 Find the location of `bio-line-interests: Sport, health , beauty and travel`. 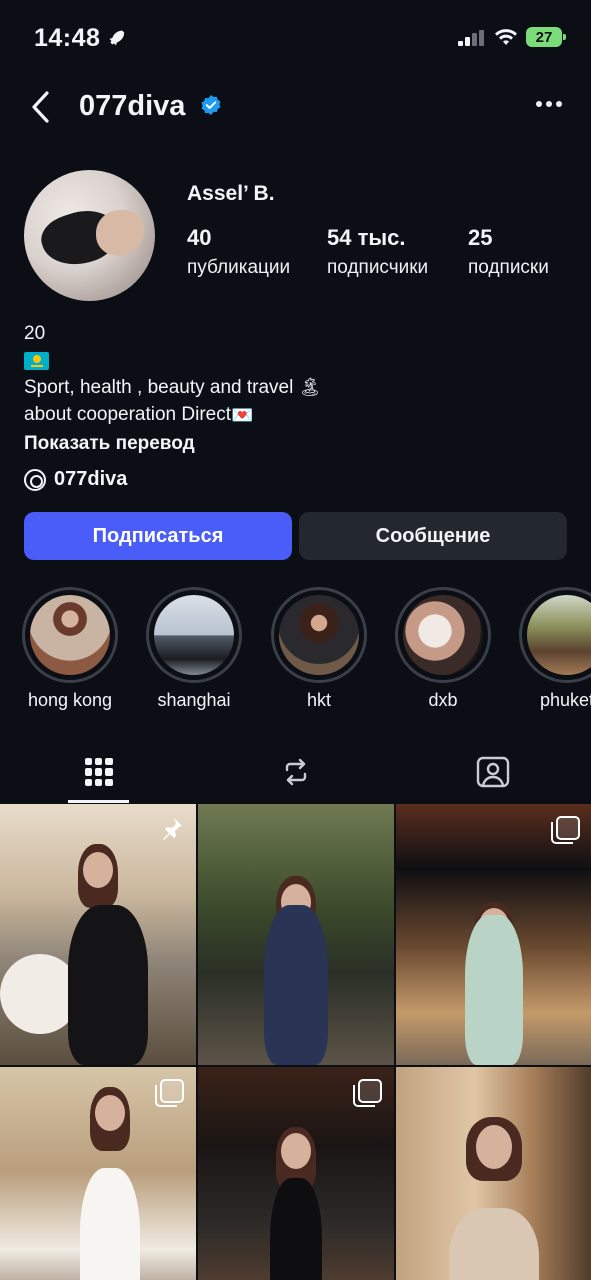

bio-line-interests: Sport, health , beauty and travel is located at coordinates (159, 387).